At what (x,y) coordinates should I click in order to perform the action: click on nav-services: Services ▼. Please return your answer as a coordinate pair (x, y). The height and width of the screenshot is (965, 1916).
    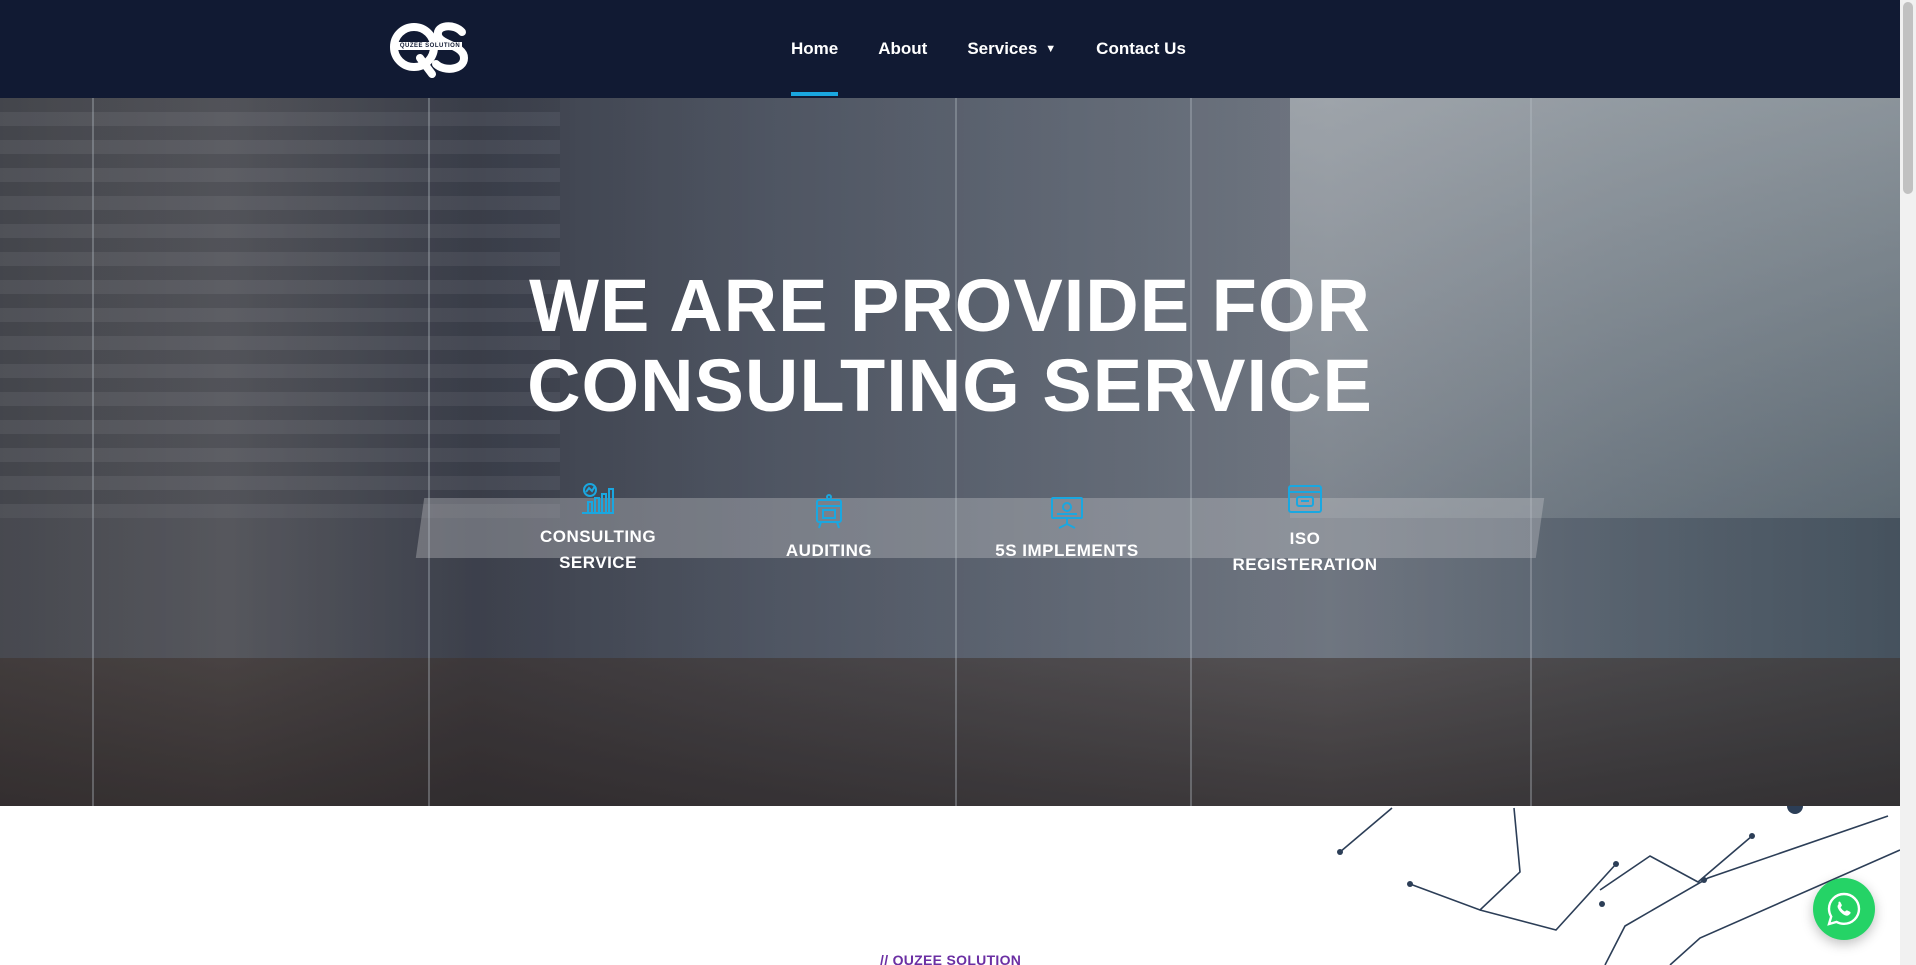
    Looking at the image, I should click on (1011, 49).